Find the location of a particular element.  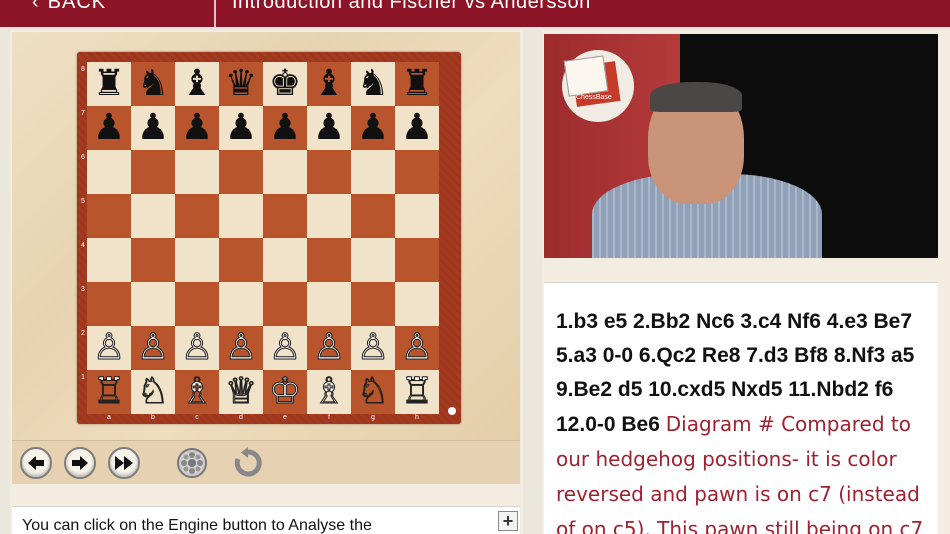

square-g2: ♙ is located at coordinates (373, 348).